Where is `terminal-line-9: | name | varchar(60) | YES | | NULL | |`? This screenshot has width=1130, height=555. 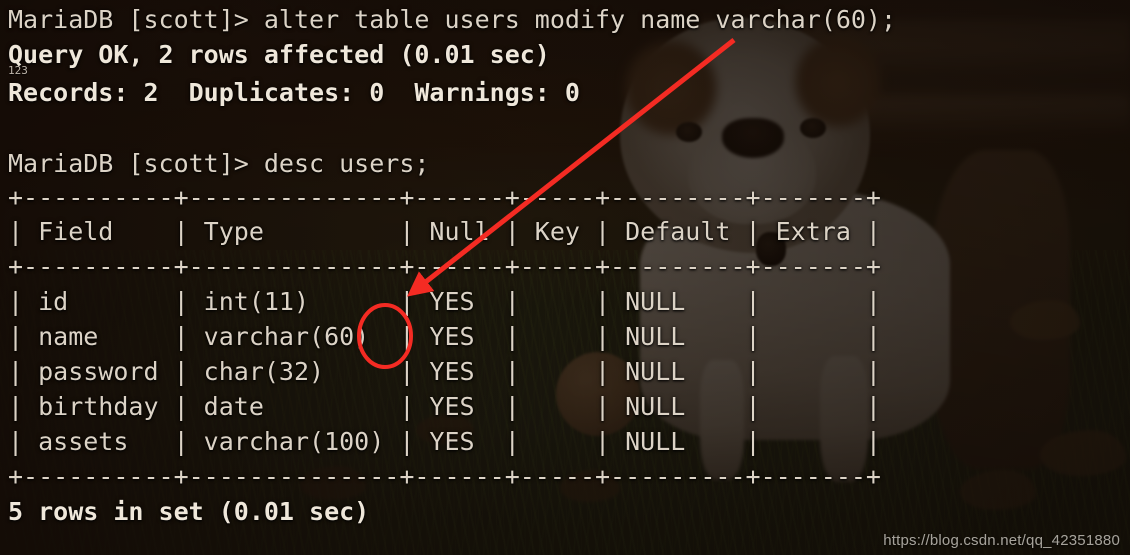 terminal-line-9: | name | varchar(60) | YES | | NULL | | is located at coordinates (444, 336).